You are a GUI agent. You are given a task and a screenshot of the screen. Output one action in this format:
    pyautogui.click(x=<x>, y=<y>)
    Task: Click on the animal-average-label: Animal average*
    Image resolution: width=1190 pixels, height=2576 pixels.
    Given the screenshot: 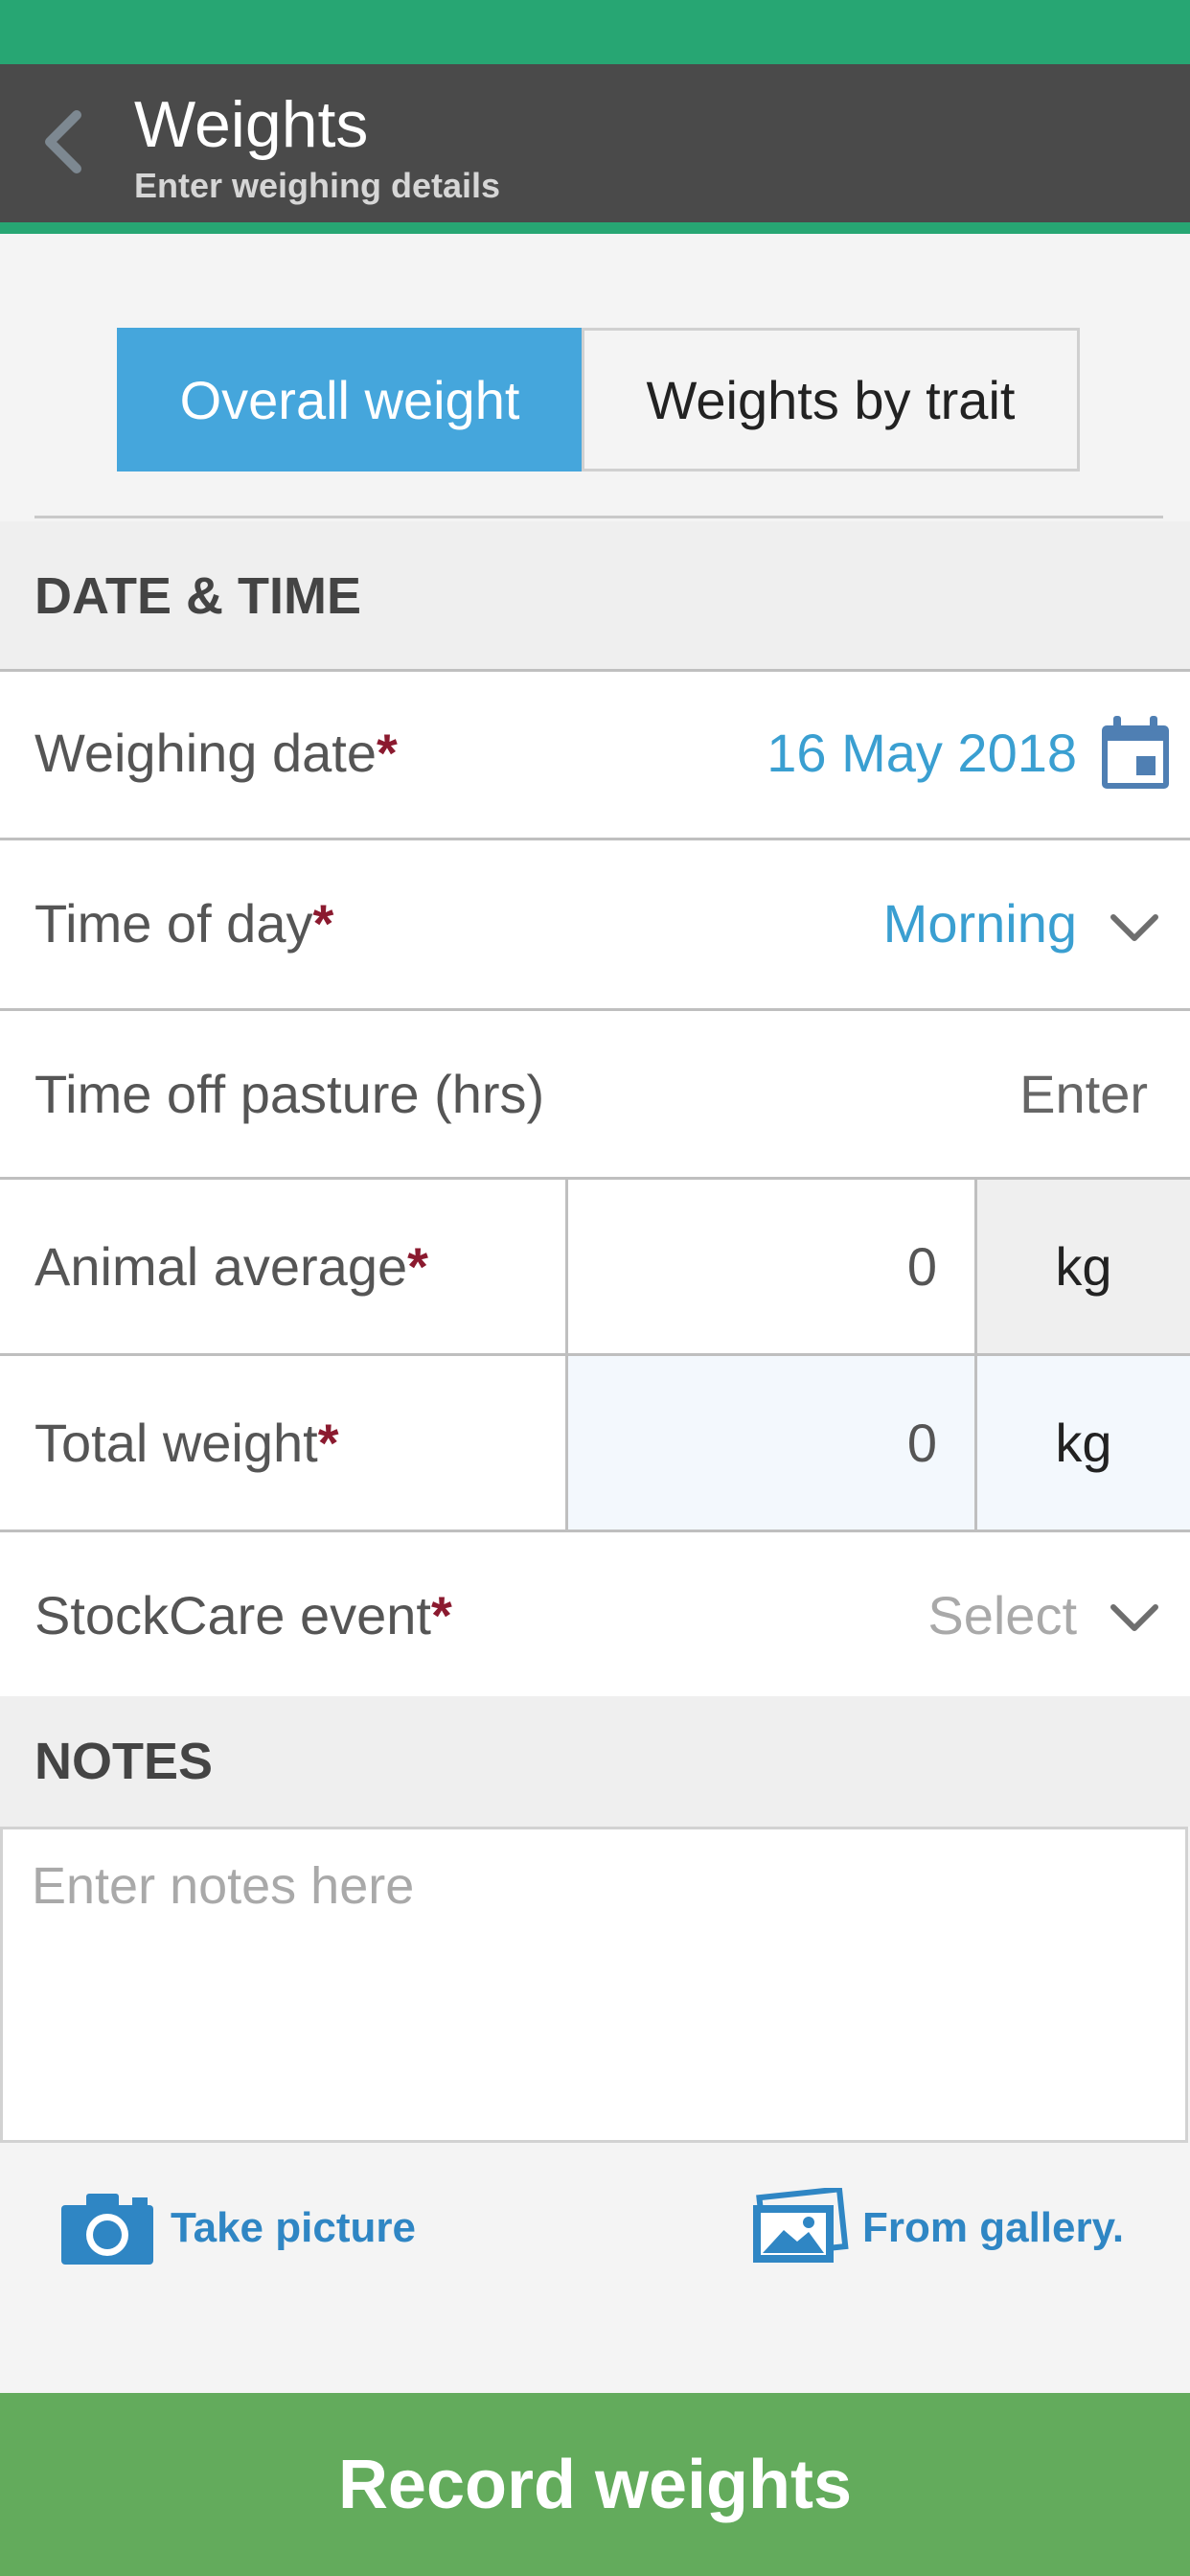 What is the action you would take?
    pyautogui.click(x=231, y=1266)
    